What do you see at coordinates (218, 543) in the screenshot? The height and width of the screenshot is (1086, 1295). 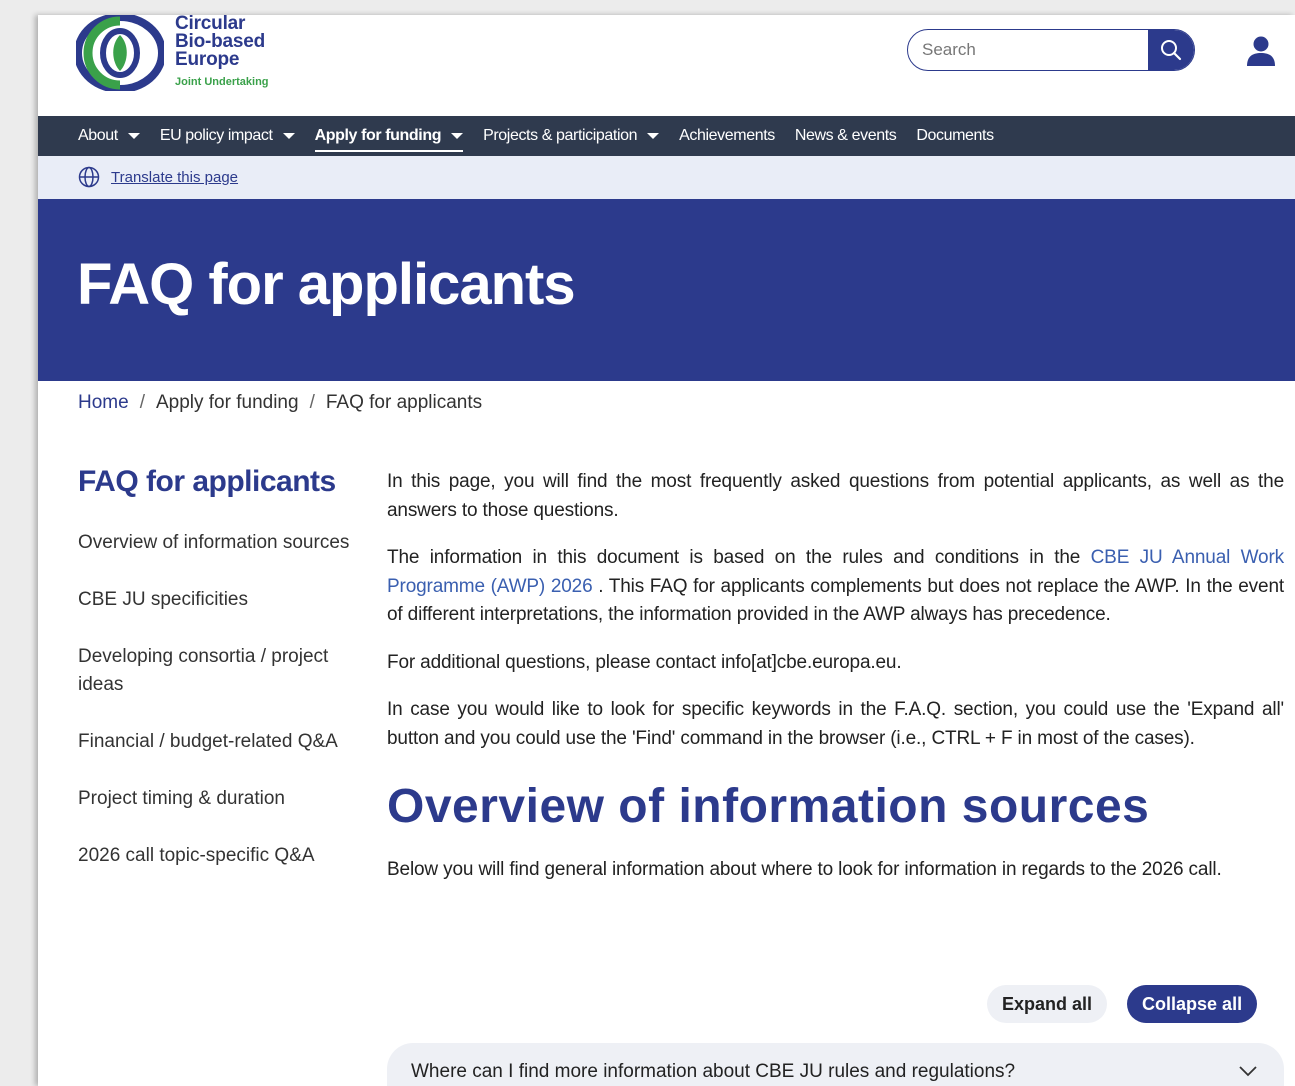 I see `sidebar-item-overview: Overview of information sources` at bounding box center [218, 543].